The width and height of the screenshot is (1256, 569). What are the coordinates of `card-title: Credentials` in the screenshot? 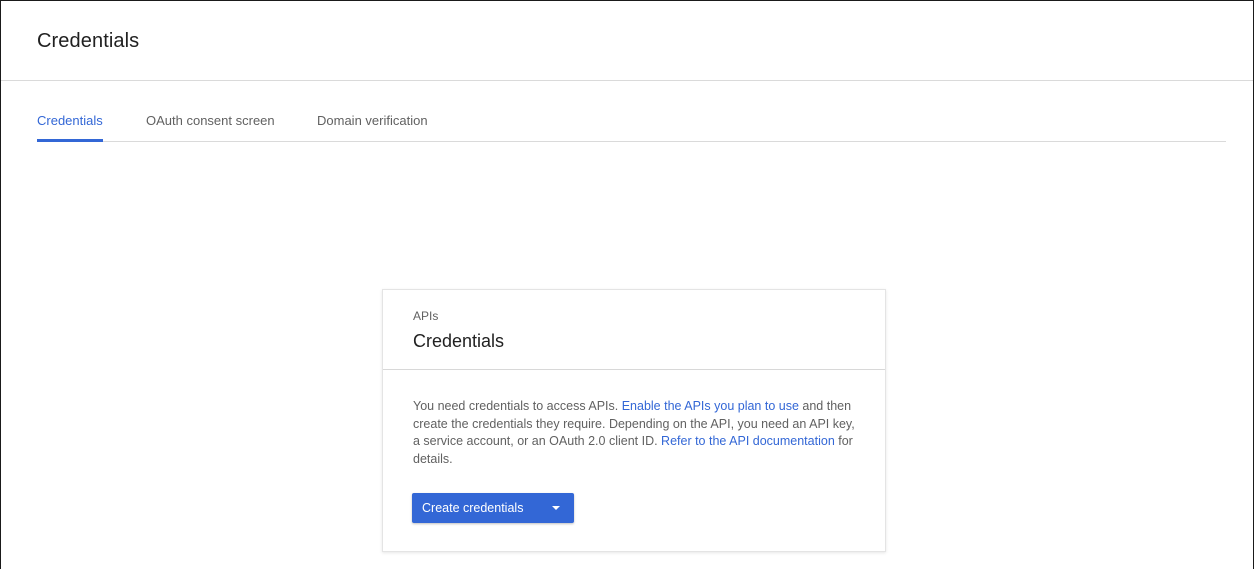 It's located at (459, 341).